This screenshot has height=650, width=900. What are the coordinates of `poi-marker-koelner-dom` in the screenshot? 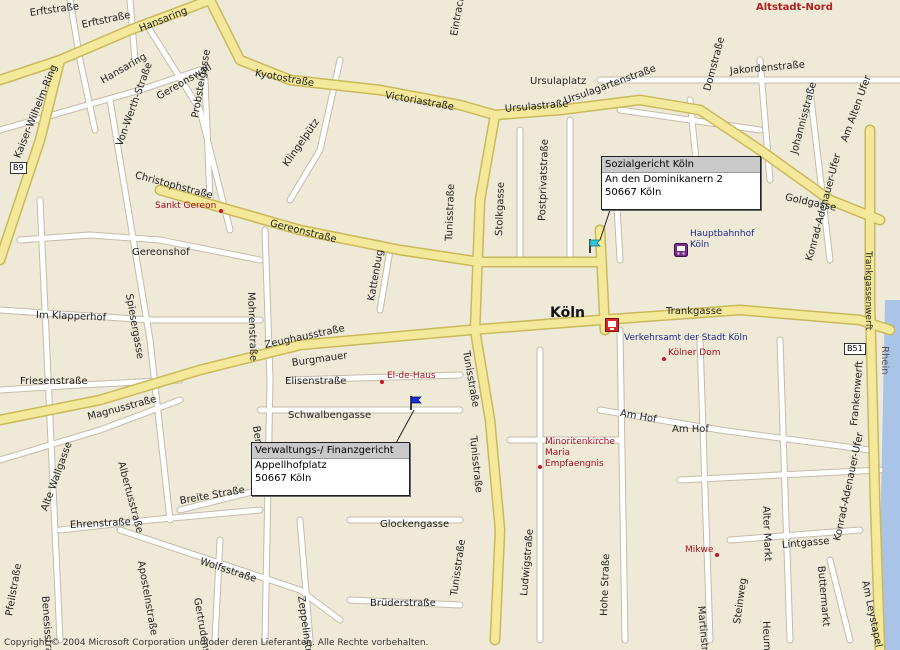 It's located at (664, 359).